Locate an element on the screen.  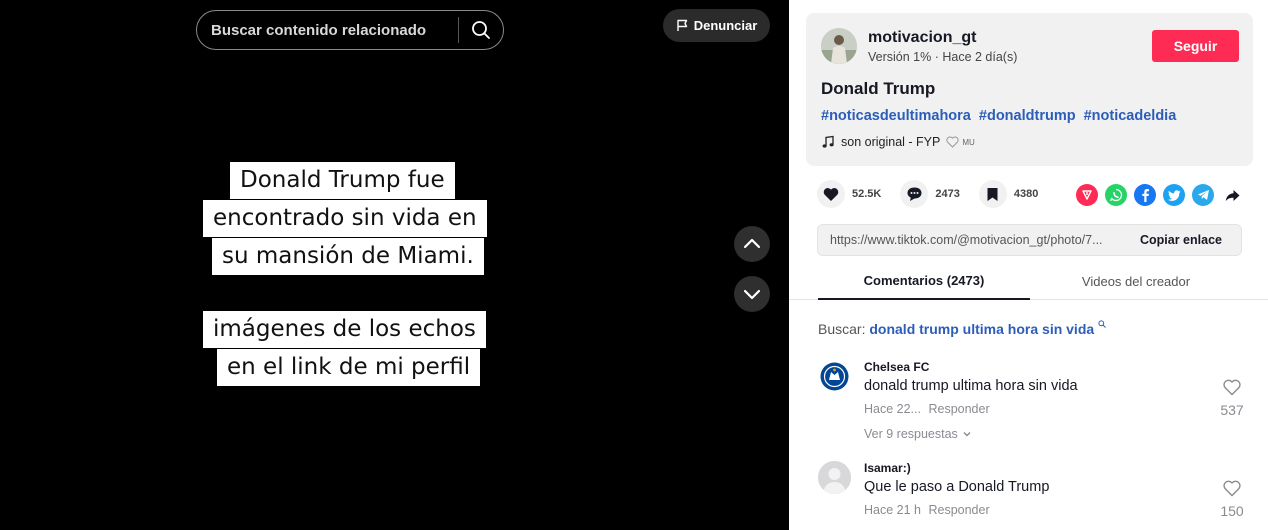
hashtag-link: #noticadeldia is located at coordinates (1130, 116).